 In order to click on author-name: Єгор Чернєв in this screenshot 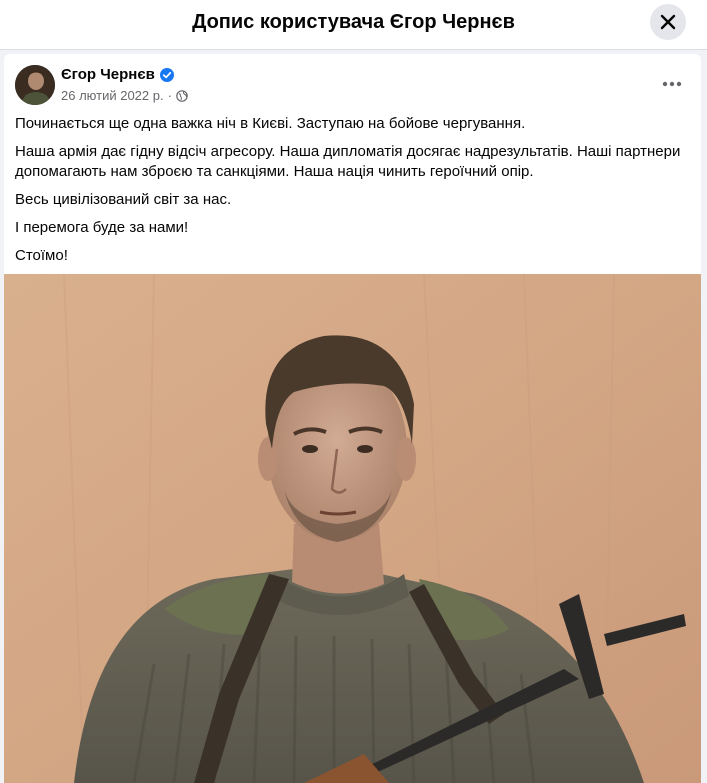, I will do `click(108, 74)`.